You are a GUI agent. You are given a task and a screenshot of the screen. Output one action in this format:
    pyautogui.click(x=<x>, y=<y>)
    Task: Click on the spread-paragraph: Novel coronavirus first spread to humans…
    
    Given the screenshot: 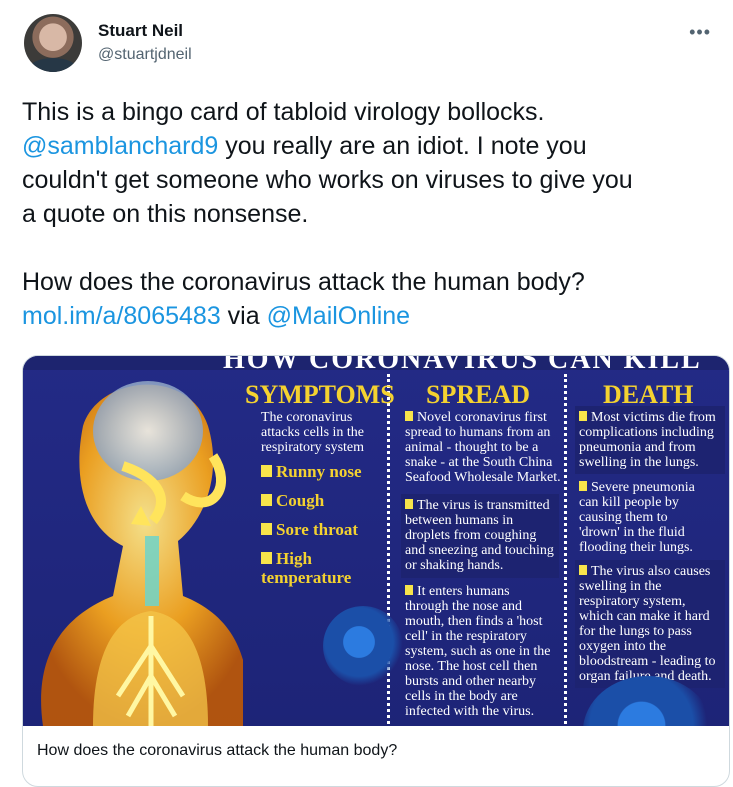 What is the action you would take?
    pyautogui.click(x=483, y=447)
    